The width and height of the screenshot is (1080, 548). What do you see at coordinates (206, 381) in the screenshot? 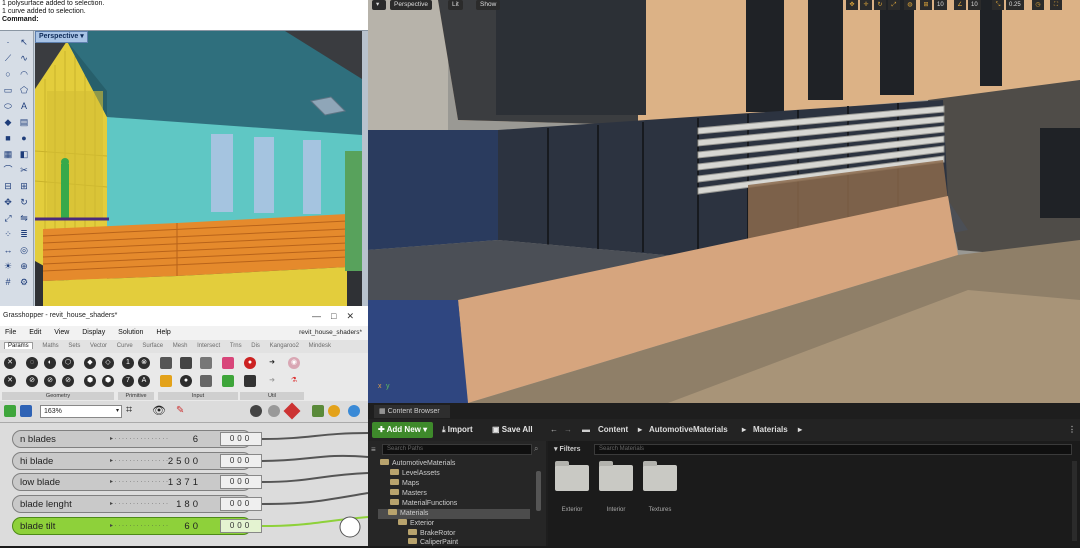
I see `value-list-icon` at bounding box center [206, 381].